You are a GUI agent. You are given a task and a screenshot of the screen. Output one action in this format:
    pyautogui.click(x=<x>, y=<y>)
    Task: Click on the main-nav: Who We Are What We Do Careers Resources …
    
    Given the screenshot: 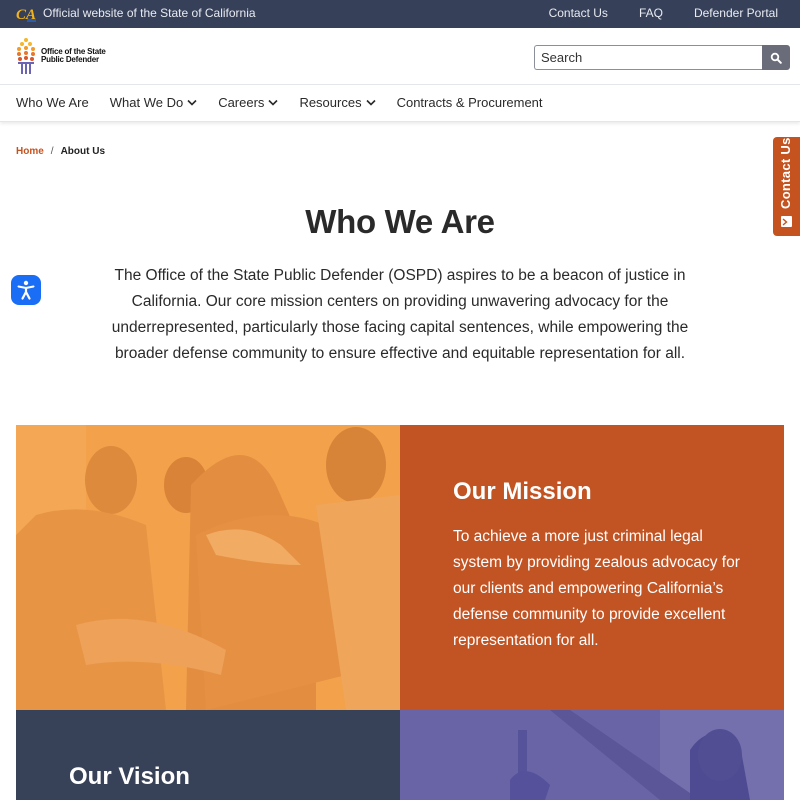 What is the action you would take?
    pyautogui.click(x=400, y=103)
    